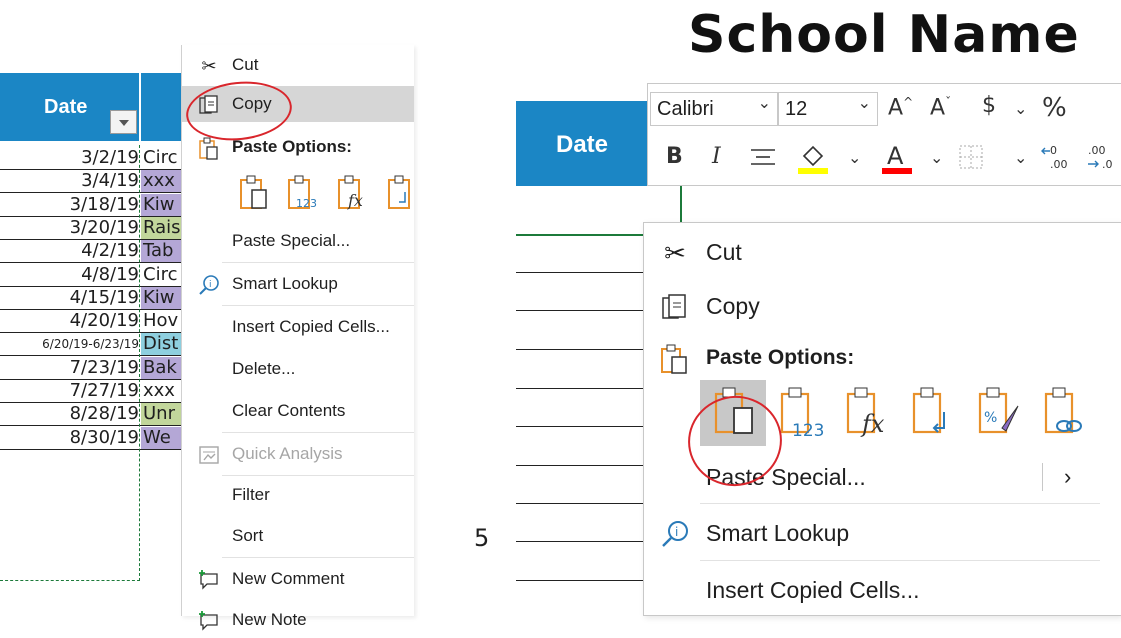  What do you see at coordinates (161, 251) in the screenshot?
I see `description-cell: Tab` at bounding box center [161, 251].